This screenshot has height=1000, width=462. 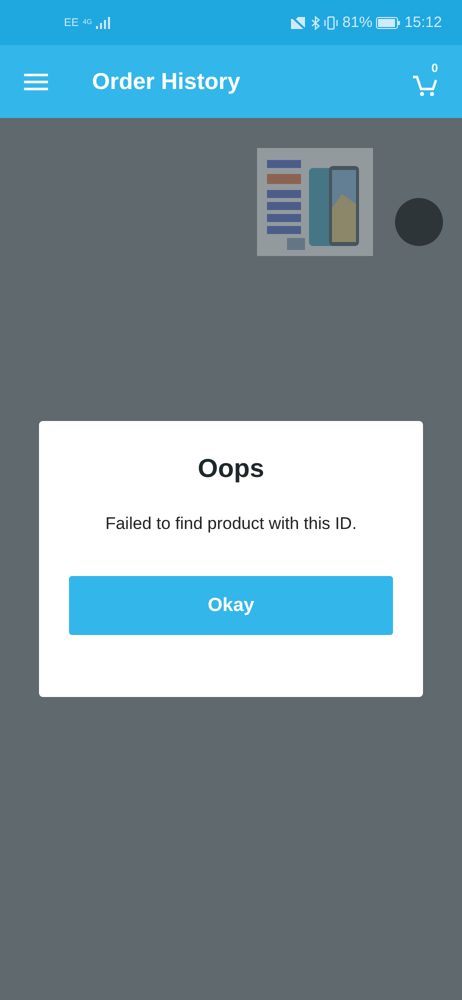 I want to click on no-sim-icon, so click(x=299, y=23).